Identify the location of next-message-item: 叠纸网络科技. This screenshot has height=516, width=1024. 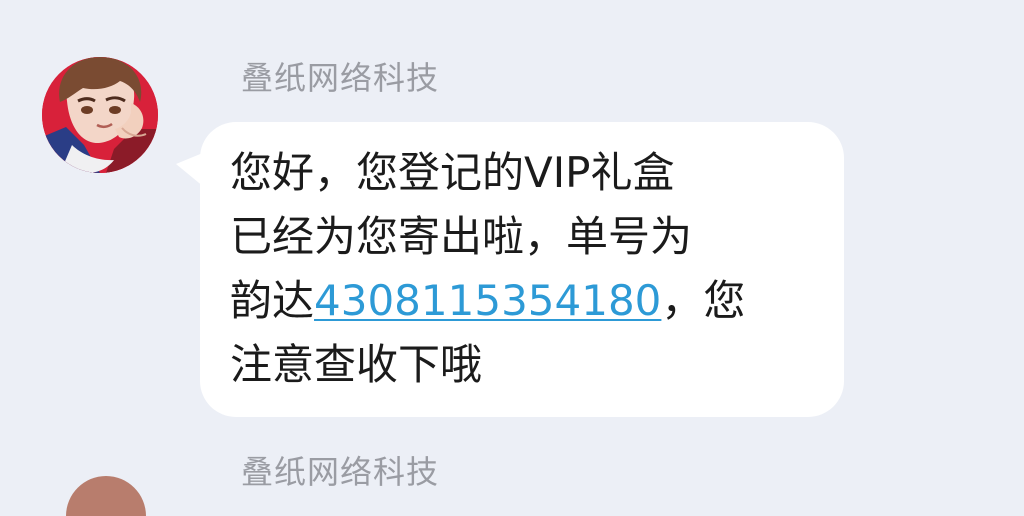
(512, 484).